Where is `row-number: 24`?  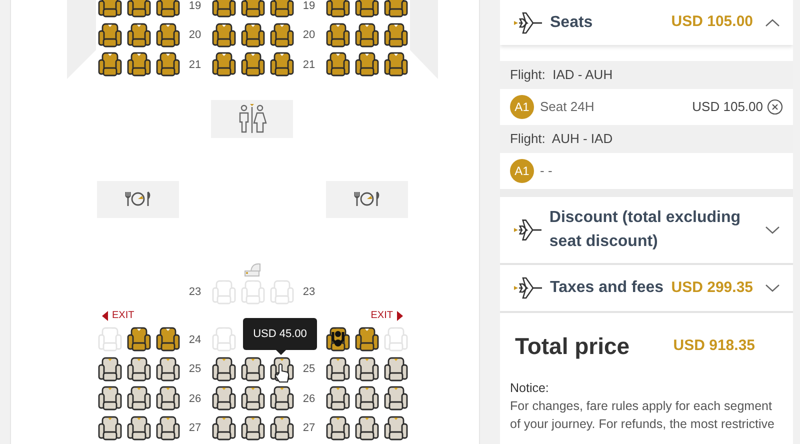 row-number: 24 is located at coordinates (195, 340).